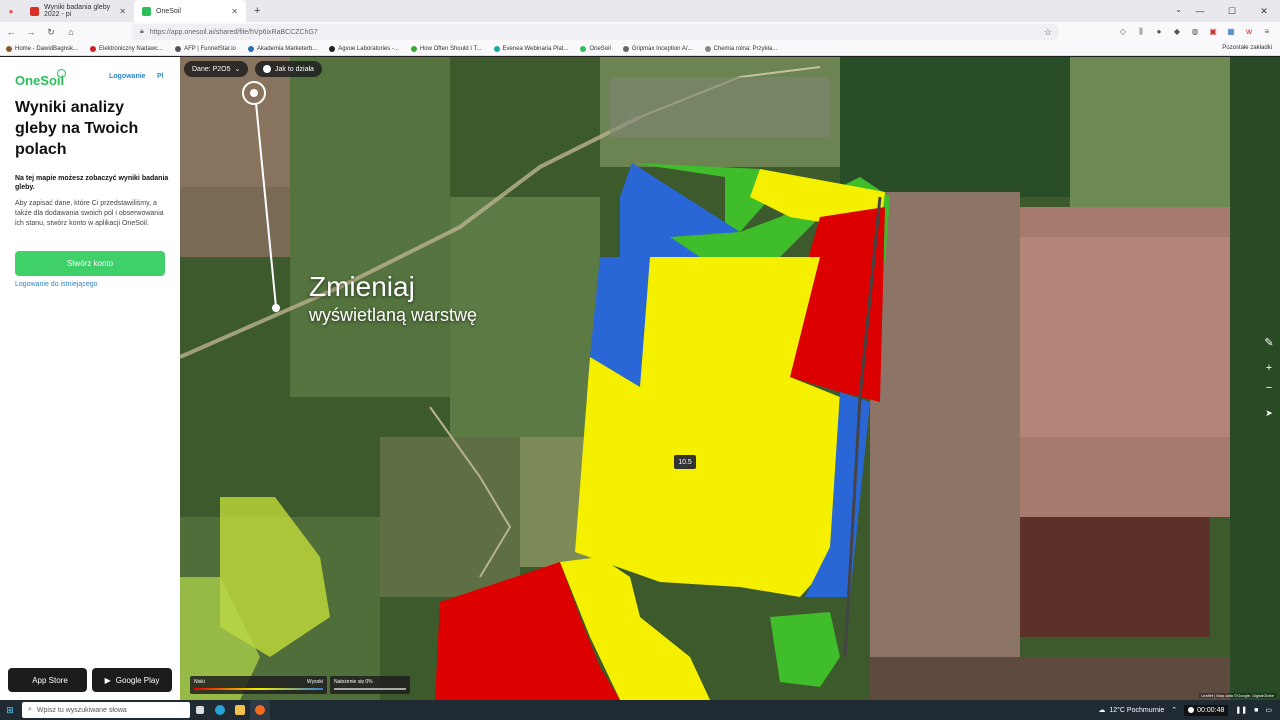 Image resolution: width=1280 pixels, height=720 pixels. I want to click on taskbar-search: ⌕ Wpisz tu wyszukiwane słowa, so click(106, 710).